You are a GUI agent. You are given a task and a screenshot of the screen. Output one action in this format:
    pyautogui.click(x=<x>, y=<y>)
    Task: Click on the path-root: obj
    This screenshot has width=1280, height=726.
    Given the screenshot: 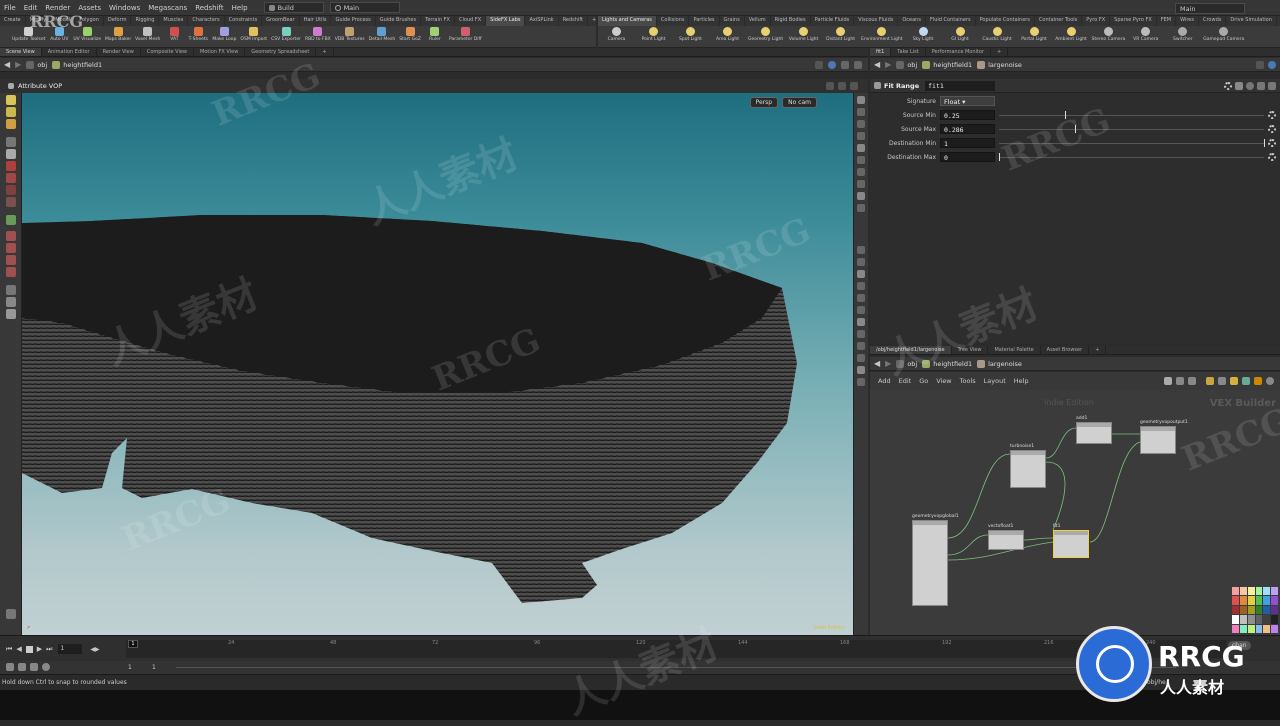 What is the action you would take?
    pyautogui.click(x=36, y=64)
    